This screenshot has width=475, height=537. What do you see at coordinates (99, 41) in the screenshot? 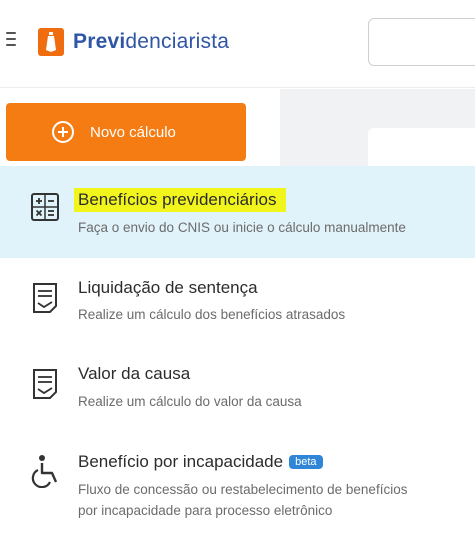
I see `brand-name-bold: Previ` at bounding box center [99, 41].